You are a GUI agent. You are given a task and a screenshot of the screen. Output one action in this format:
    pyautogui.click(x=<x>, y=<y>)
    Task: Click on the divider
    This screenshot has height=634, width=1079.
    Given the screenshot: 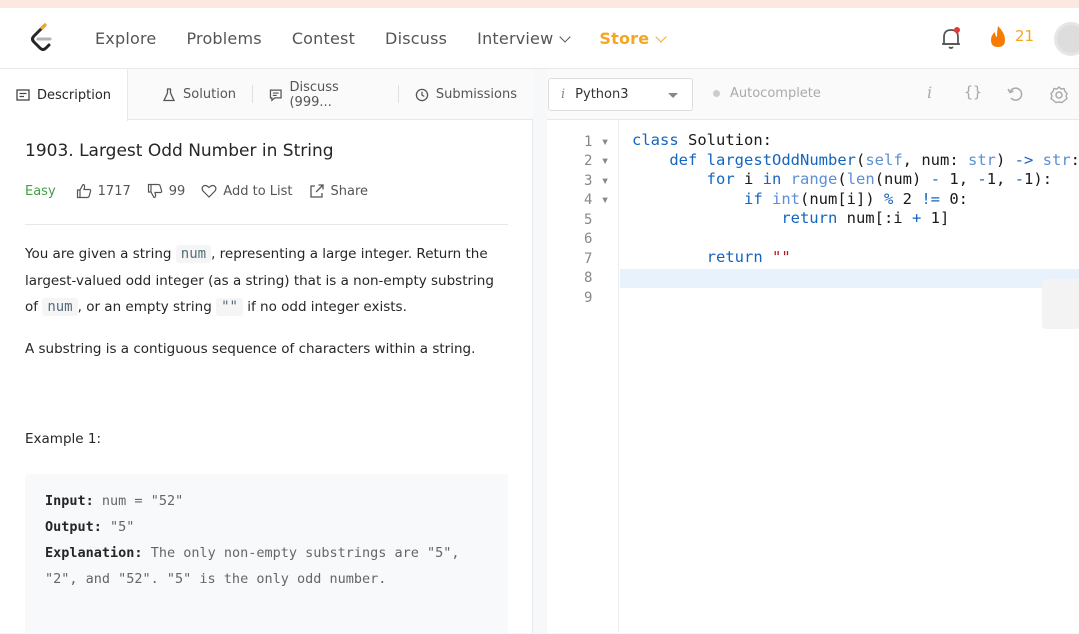 What is the action you would take?
    pyautogui.click(x=266, y=224)
    